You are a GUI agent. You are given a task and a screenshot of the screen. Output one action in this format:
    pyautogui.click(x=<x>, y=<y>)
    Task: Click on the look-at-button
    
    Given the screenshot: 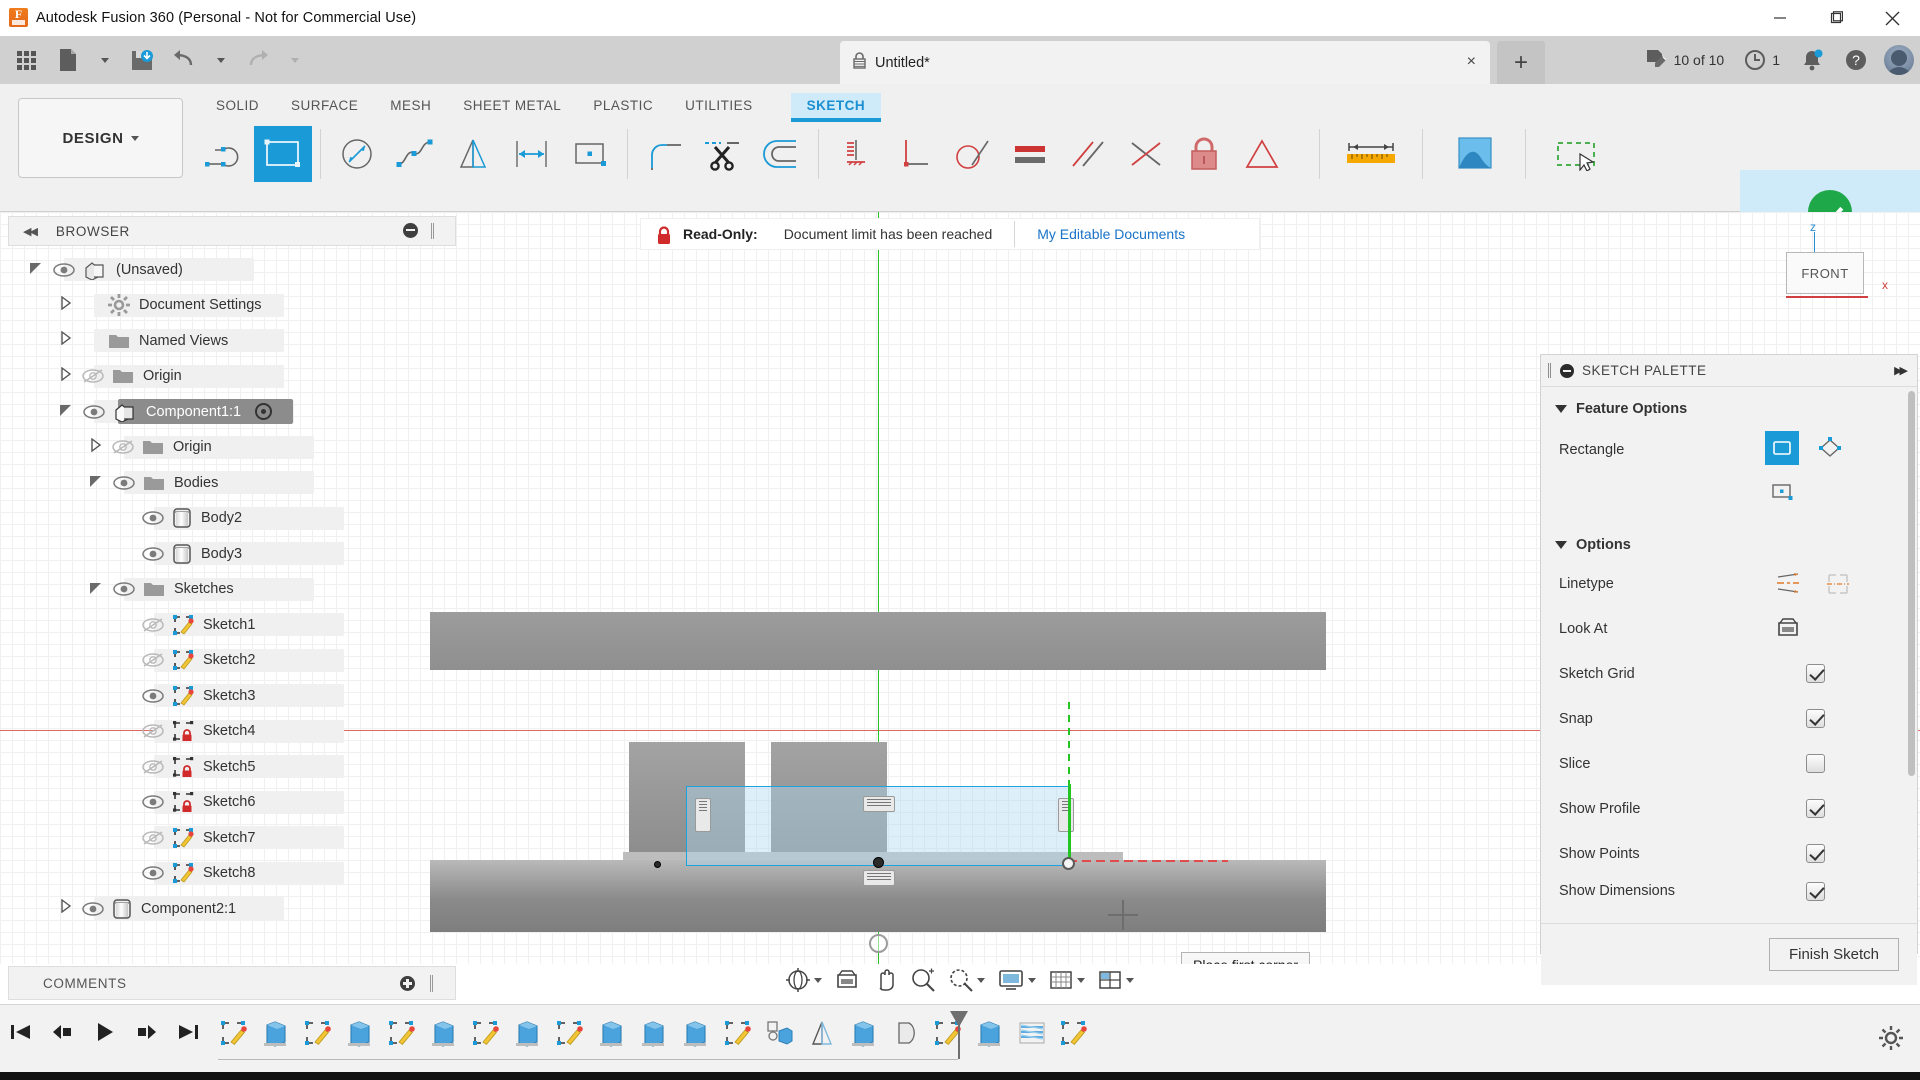 What is the action you would take?
    pyautogui.click(x=1788, y=628)
    